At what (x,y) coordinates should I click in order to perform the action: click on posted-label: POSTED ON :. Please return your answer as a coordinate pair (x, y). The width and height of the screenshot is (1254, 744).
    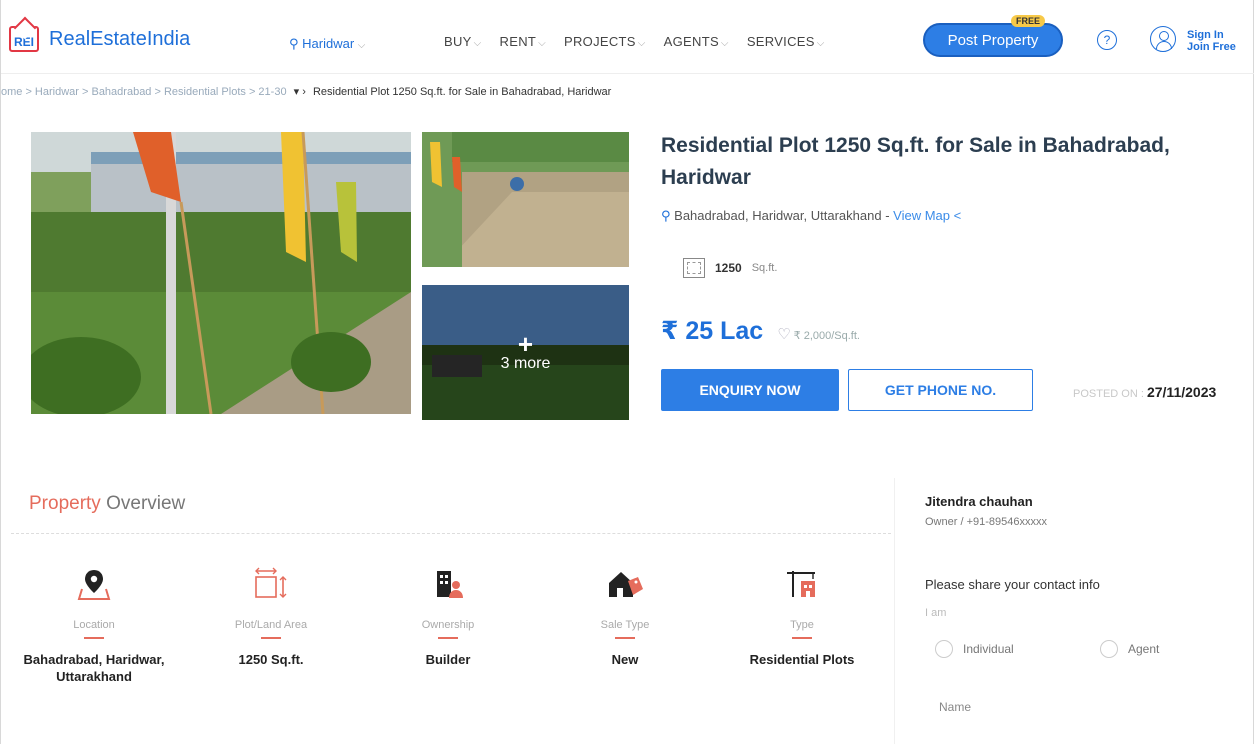
    Looking at the image, I should click on (1108, 394).